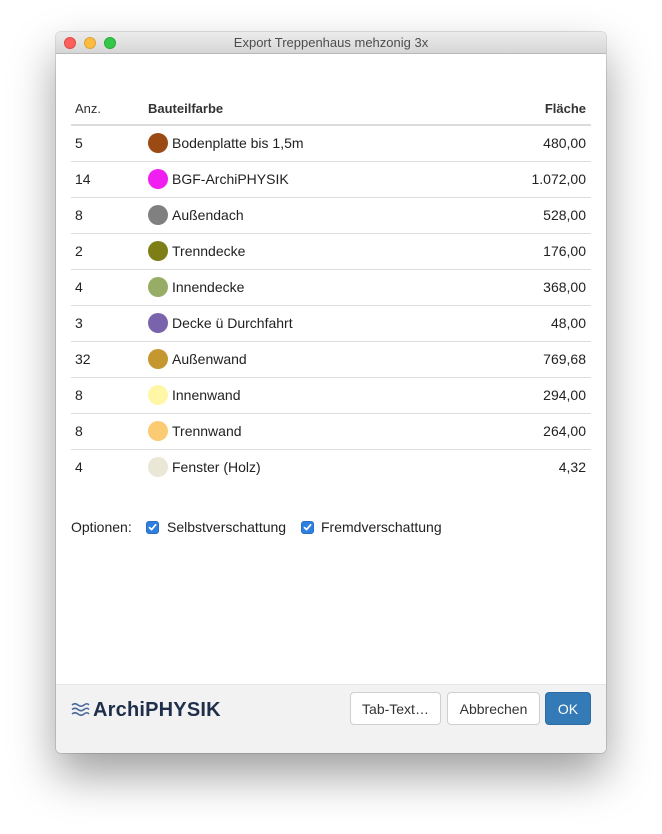 This screenshot has height=834, width=662. I want to click on window-title: Export Treppenhaus mehzonig 3x, so click(331, 42).